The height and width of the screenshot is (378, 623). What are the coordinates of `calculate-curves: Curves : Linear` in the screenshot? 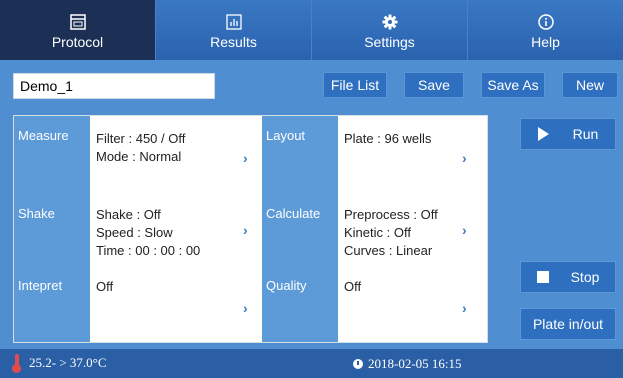 It's located at (388, 250).